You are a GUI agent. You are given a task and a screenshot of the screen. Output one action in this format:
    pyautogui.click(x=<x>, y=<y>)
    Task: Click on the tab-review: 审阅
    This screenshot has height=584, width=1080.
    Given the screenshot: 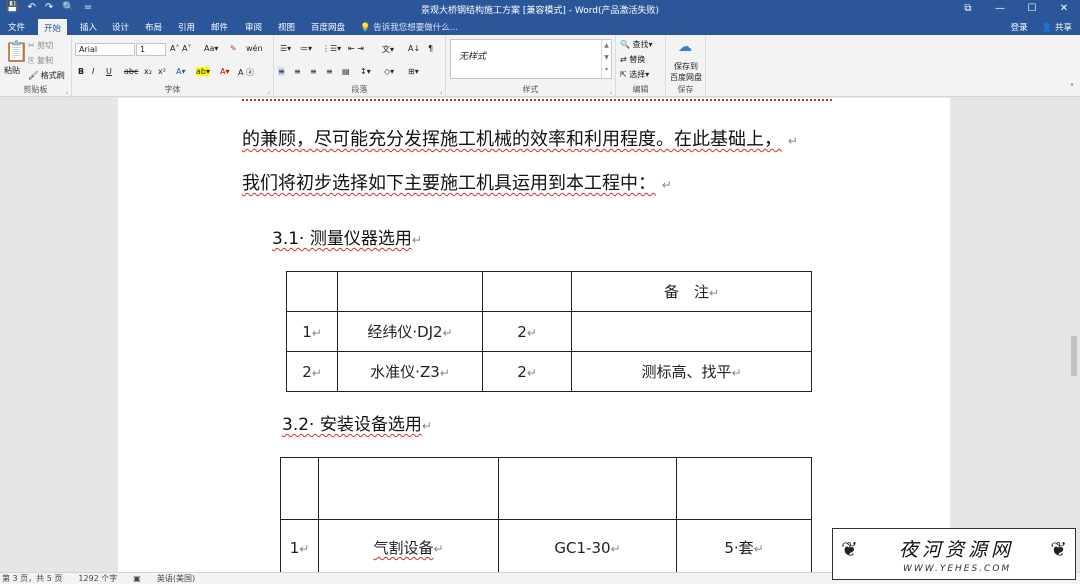 What is the action you would take?
    pyautogui.click(x=253, y=27)
    